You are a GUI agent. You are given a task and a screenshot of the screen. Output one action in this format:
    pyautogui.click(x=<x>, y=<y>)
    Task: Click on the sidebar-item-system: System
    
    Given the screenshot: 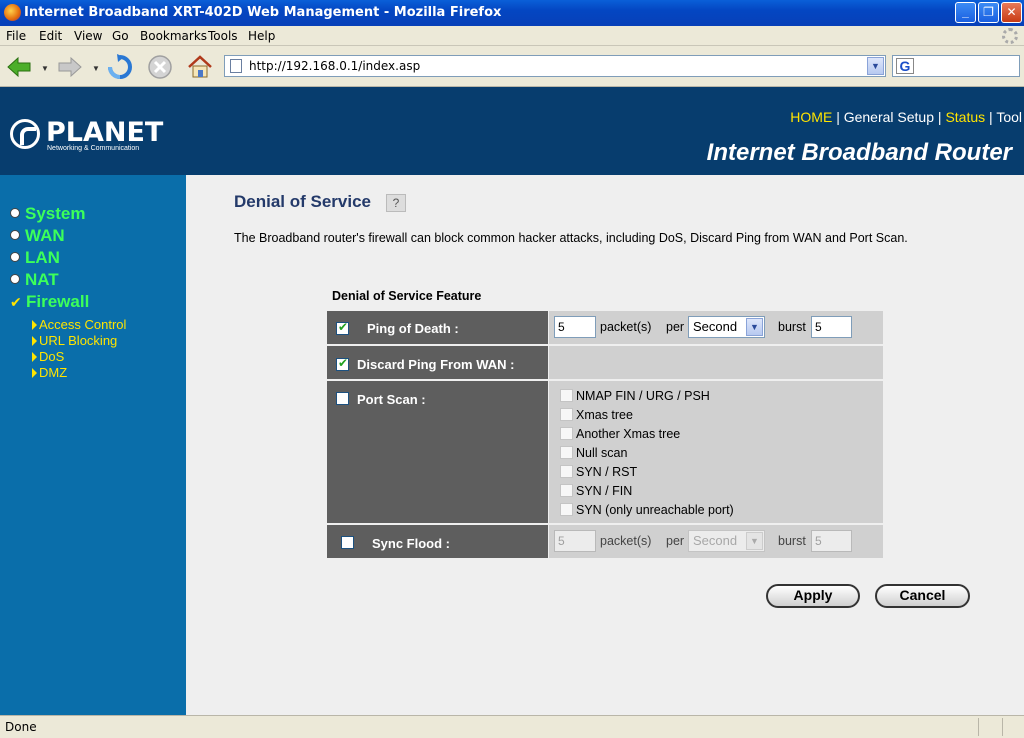 What is the action you would take?
    pyautogui.click(x=47, y=214)
    